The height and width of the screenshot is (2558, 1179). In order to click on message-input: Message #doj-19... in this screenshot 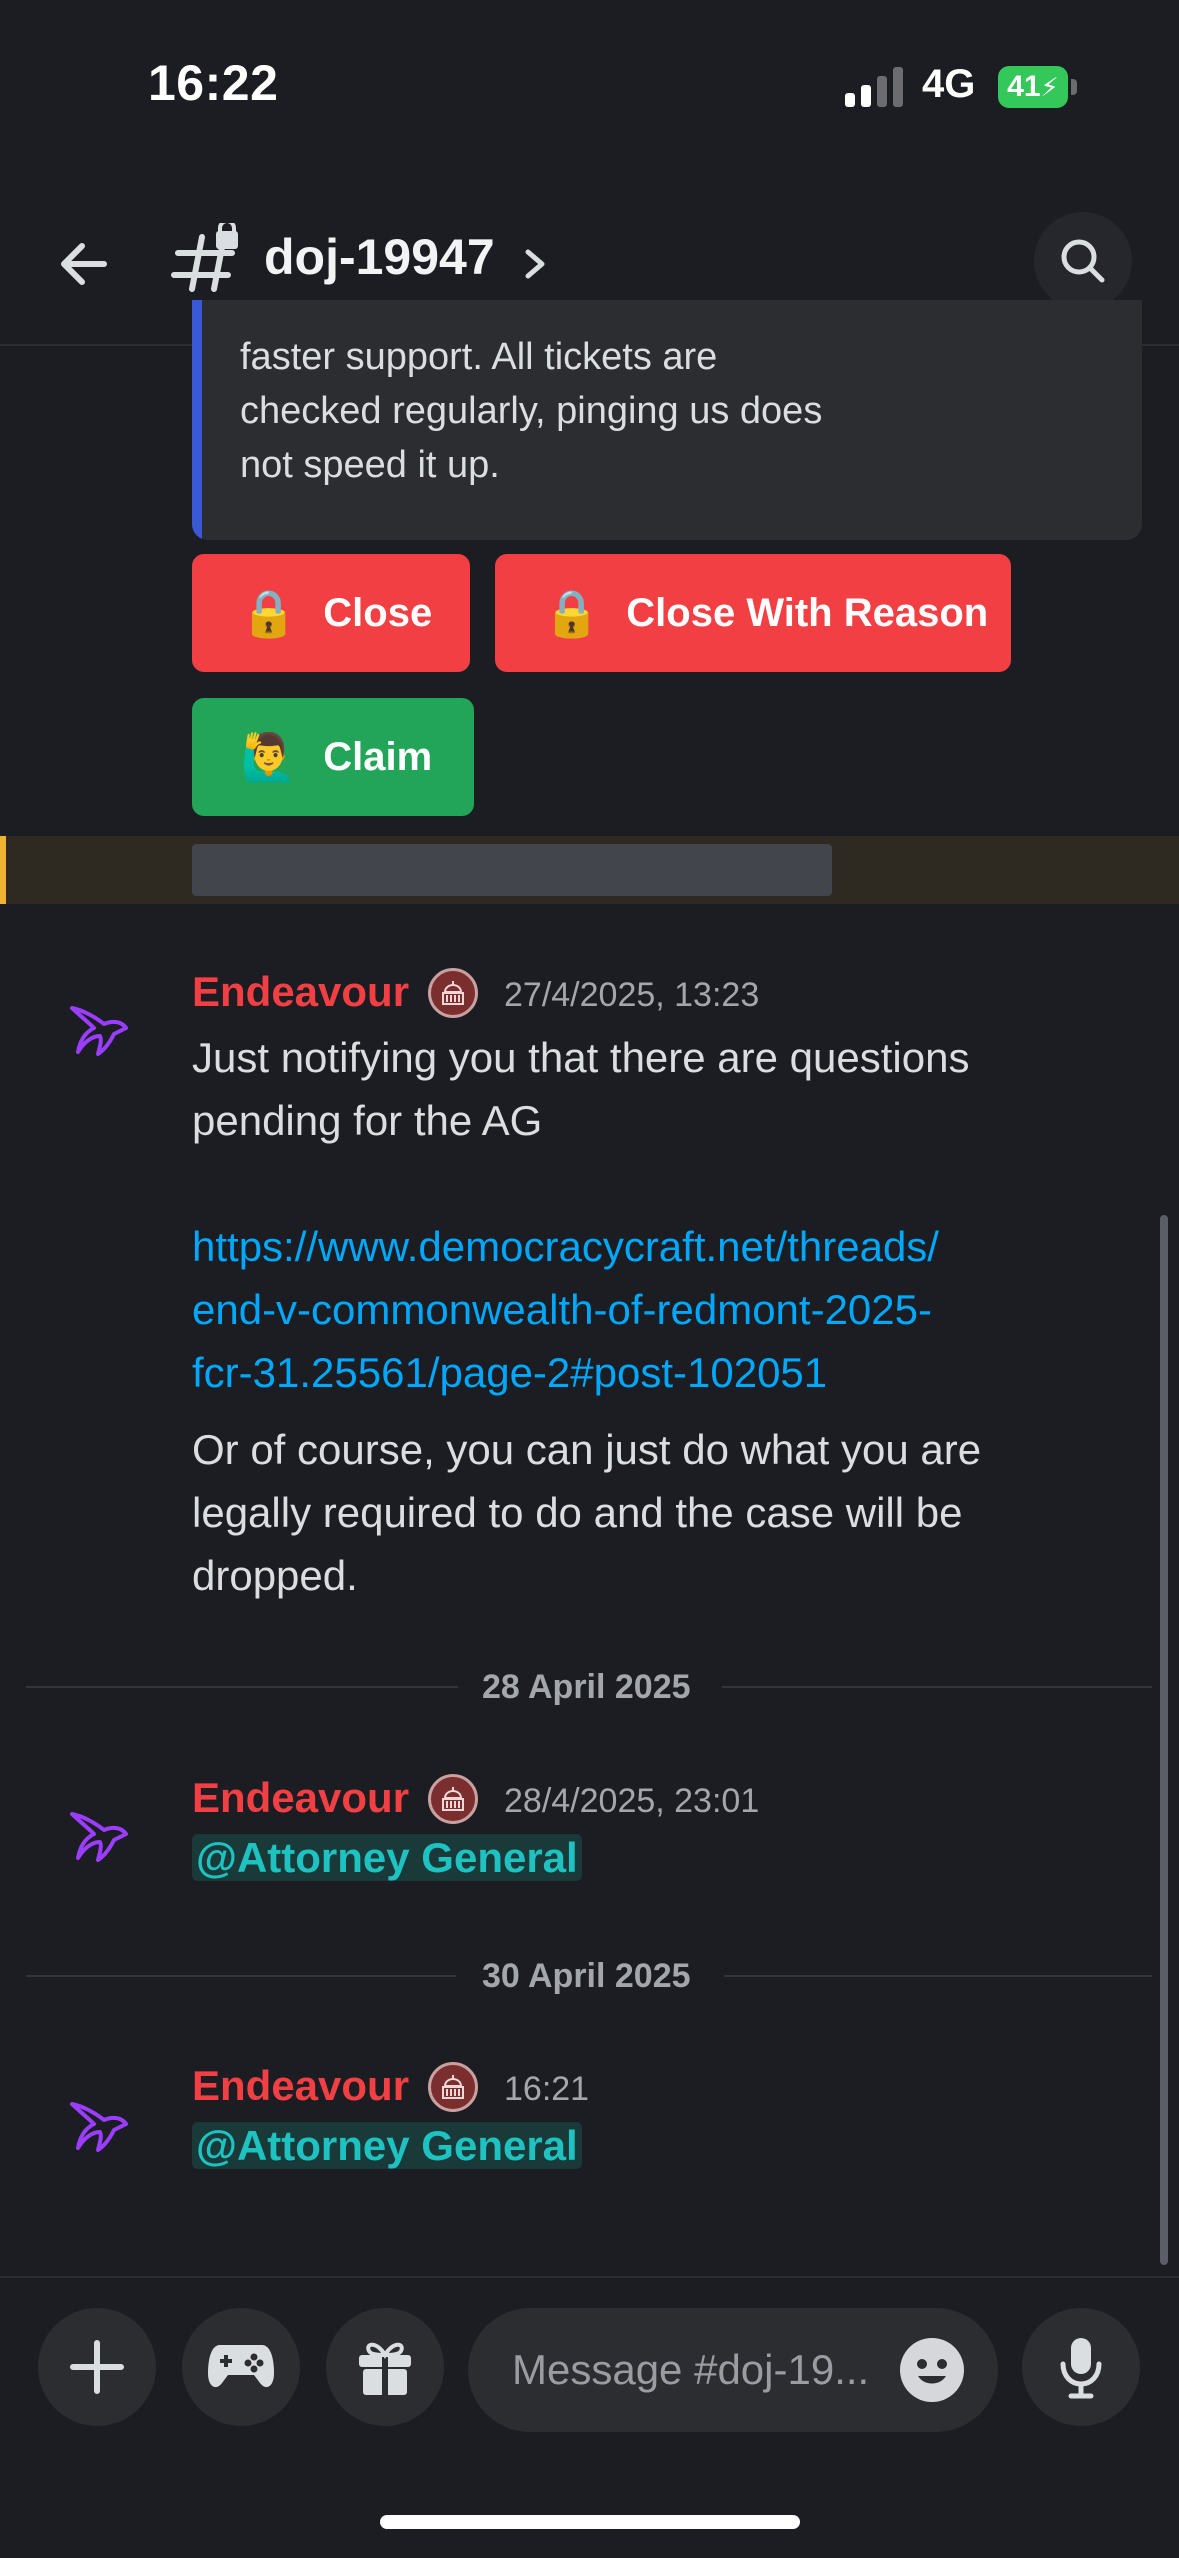, I will do `click(733, 2370)`.